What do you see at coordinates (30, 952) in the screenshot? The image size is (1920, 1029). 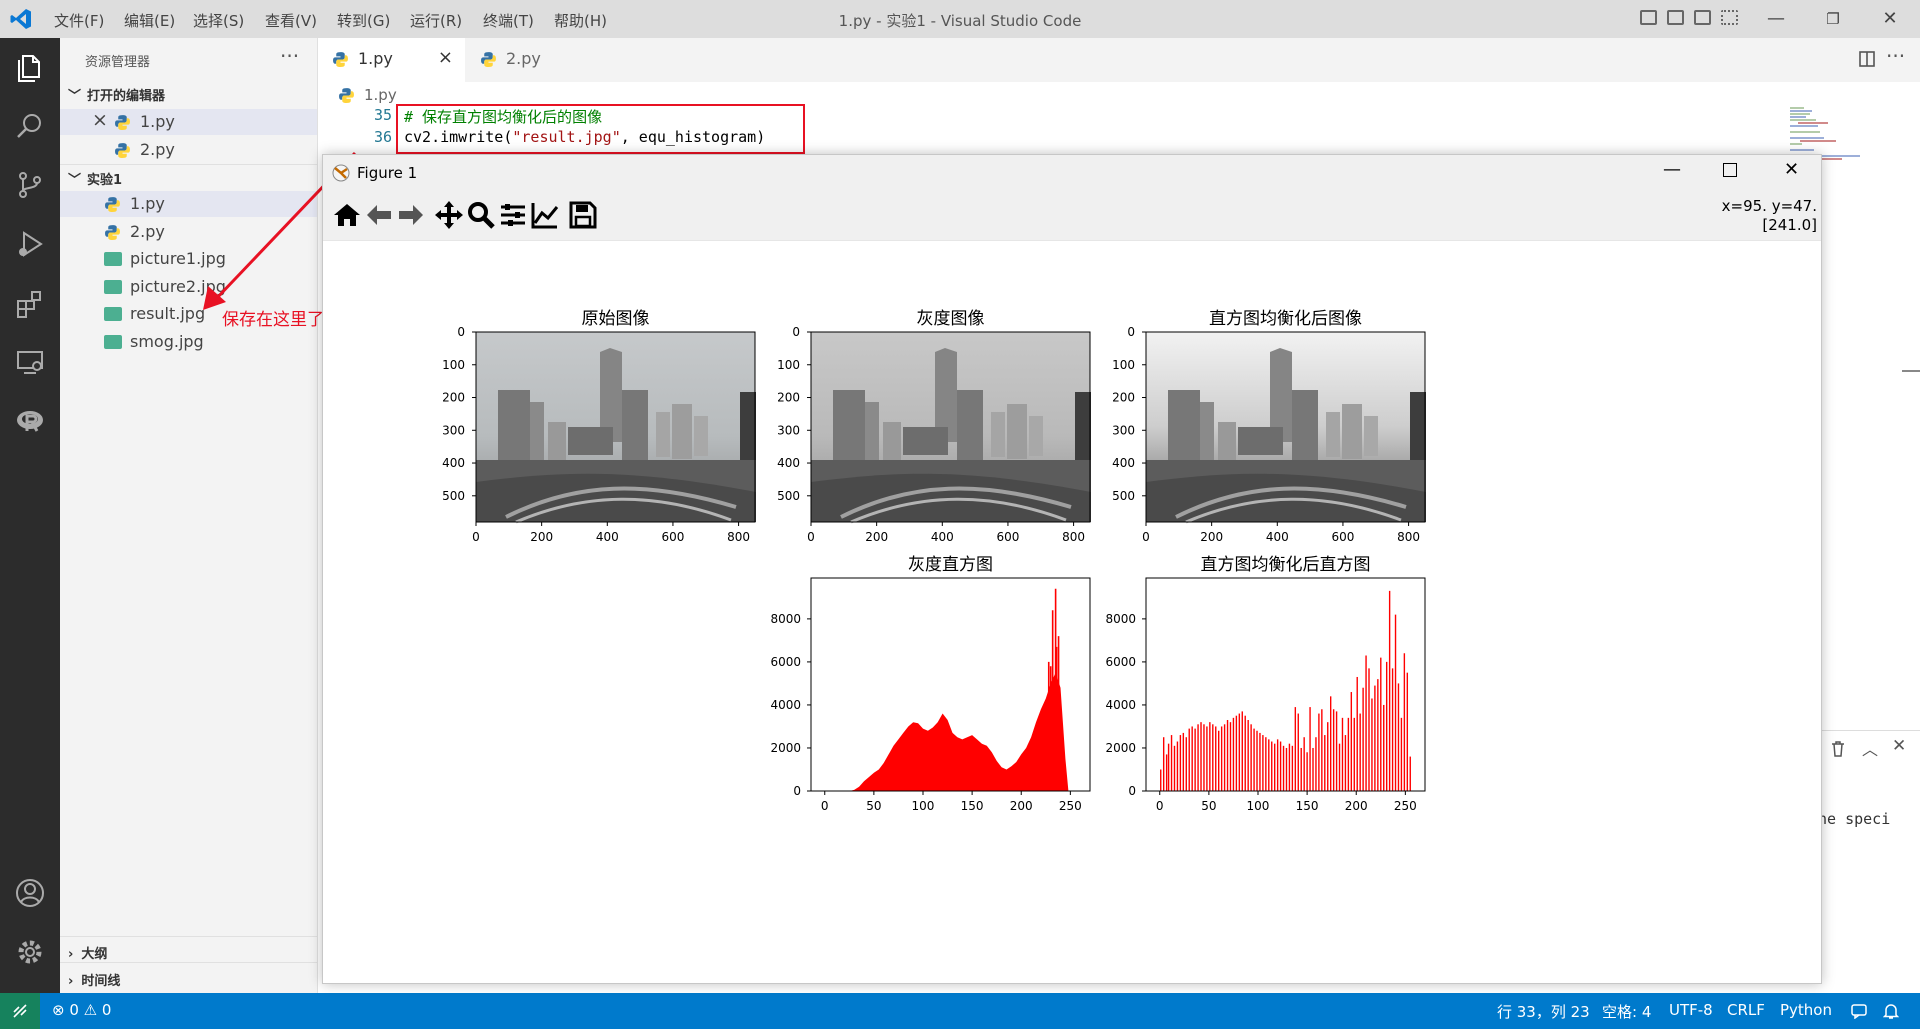 I see `settings-gear-icon` at bounding box center [30, 952].